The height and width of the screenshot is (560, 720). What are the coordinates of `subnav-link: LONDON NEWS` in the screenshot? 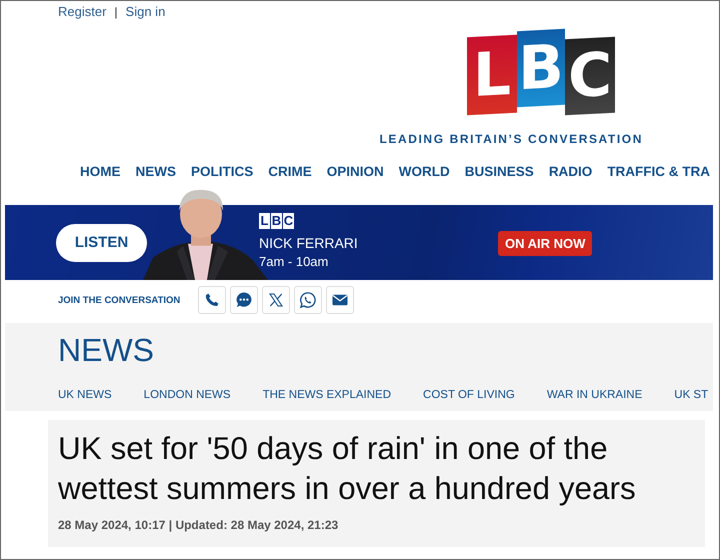 It's located at (187, 395).